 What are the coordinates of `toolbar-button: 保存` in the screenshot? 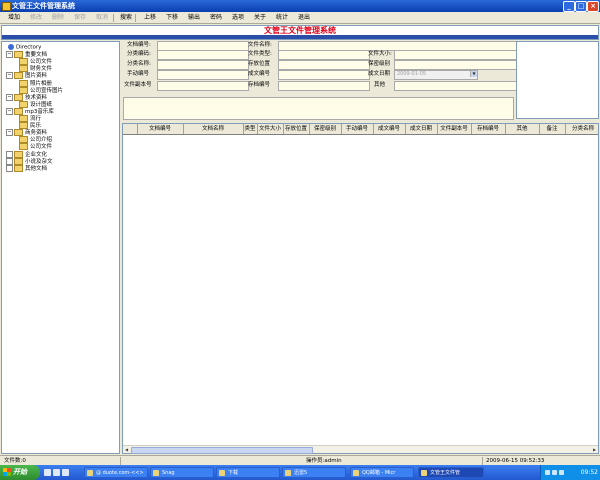 It's located at (80, 18).